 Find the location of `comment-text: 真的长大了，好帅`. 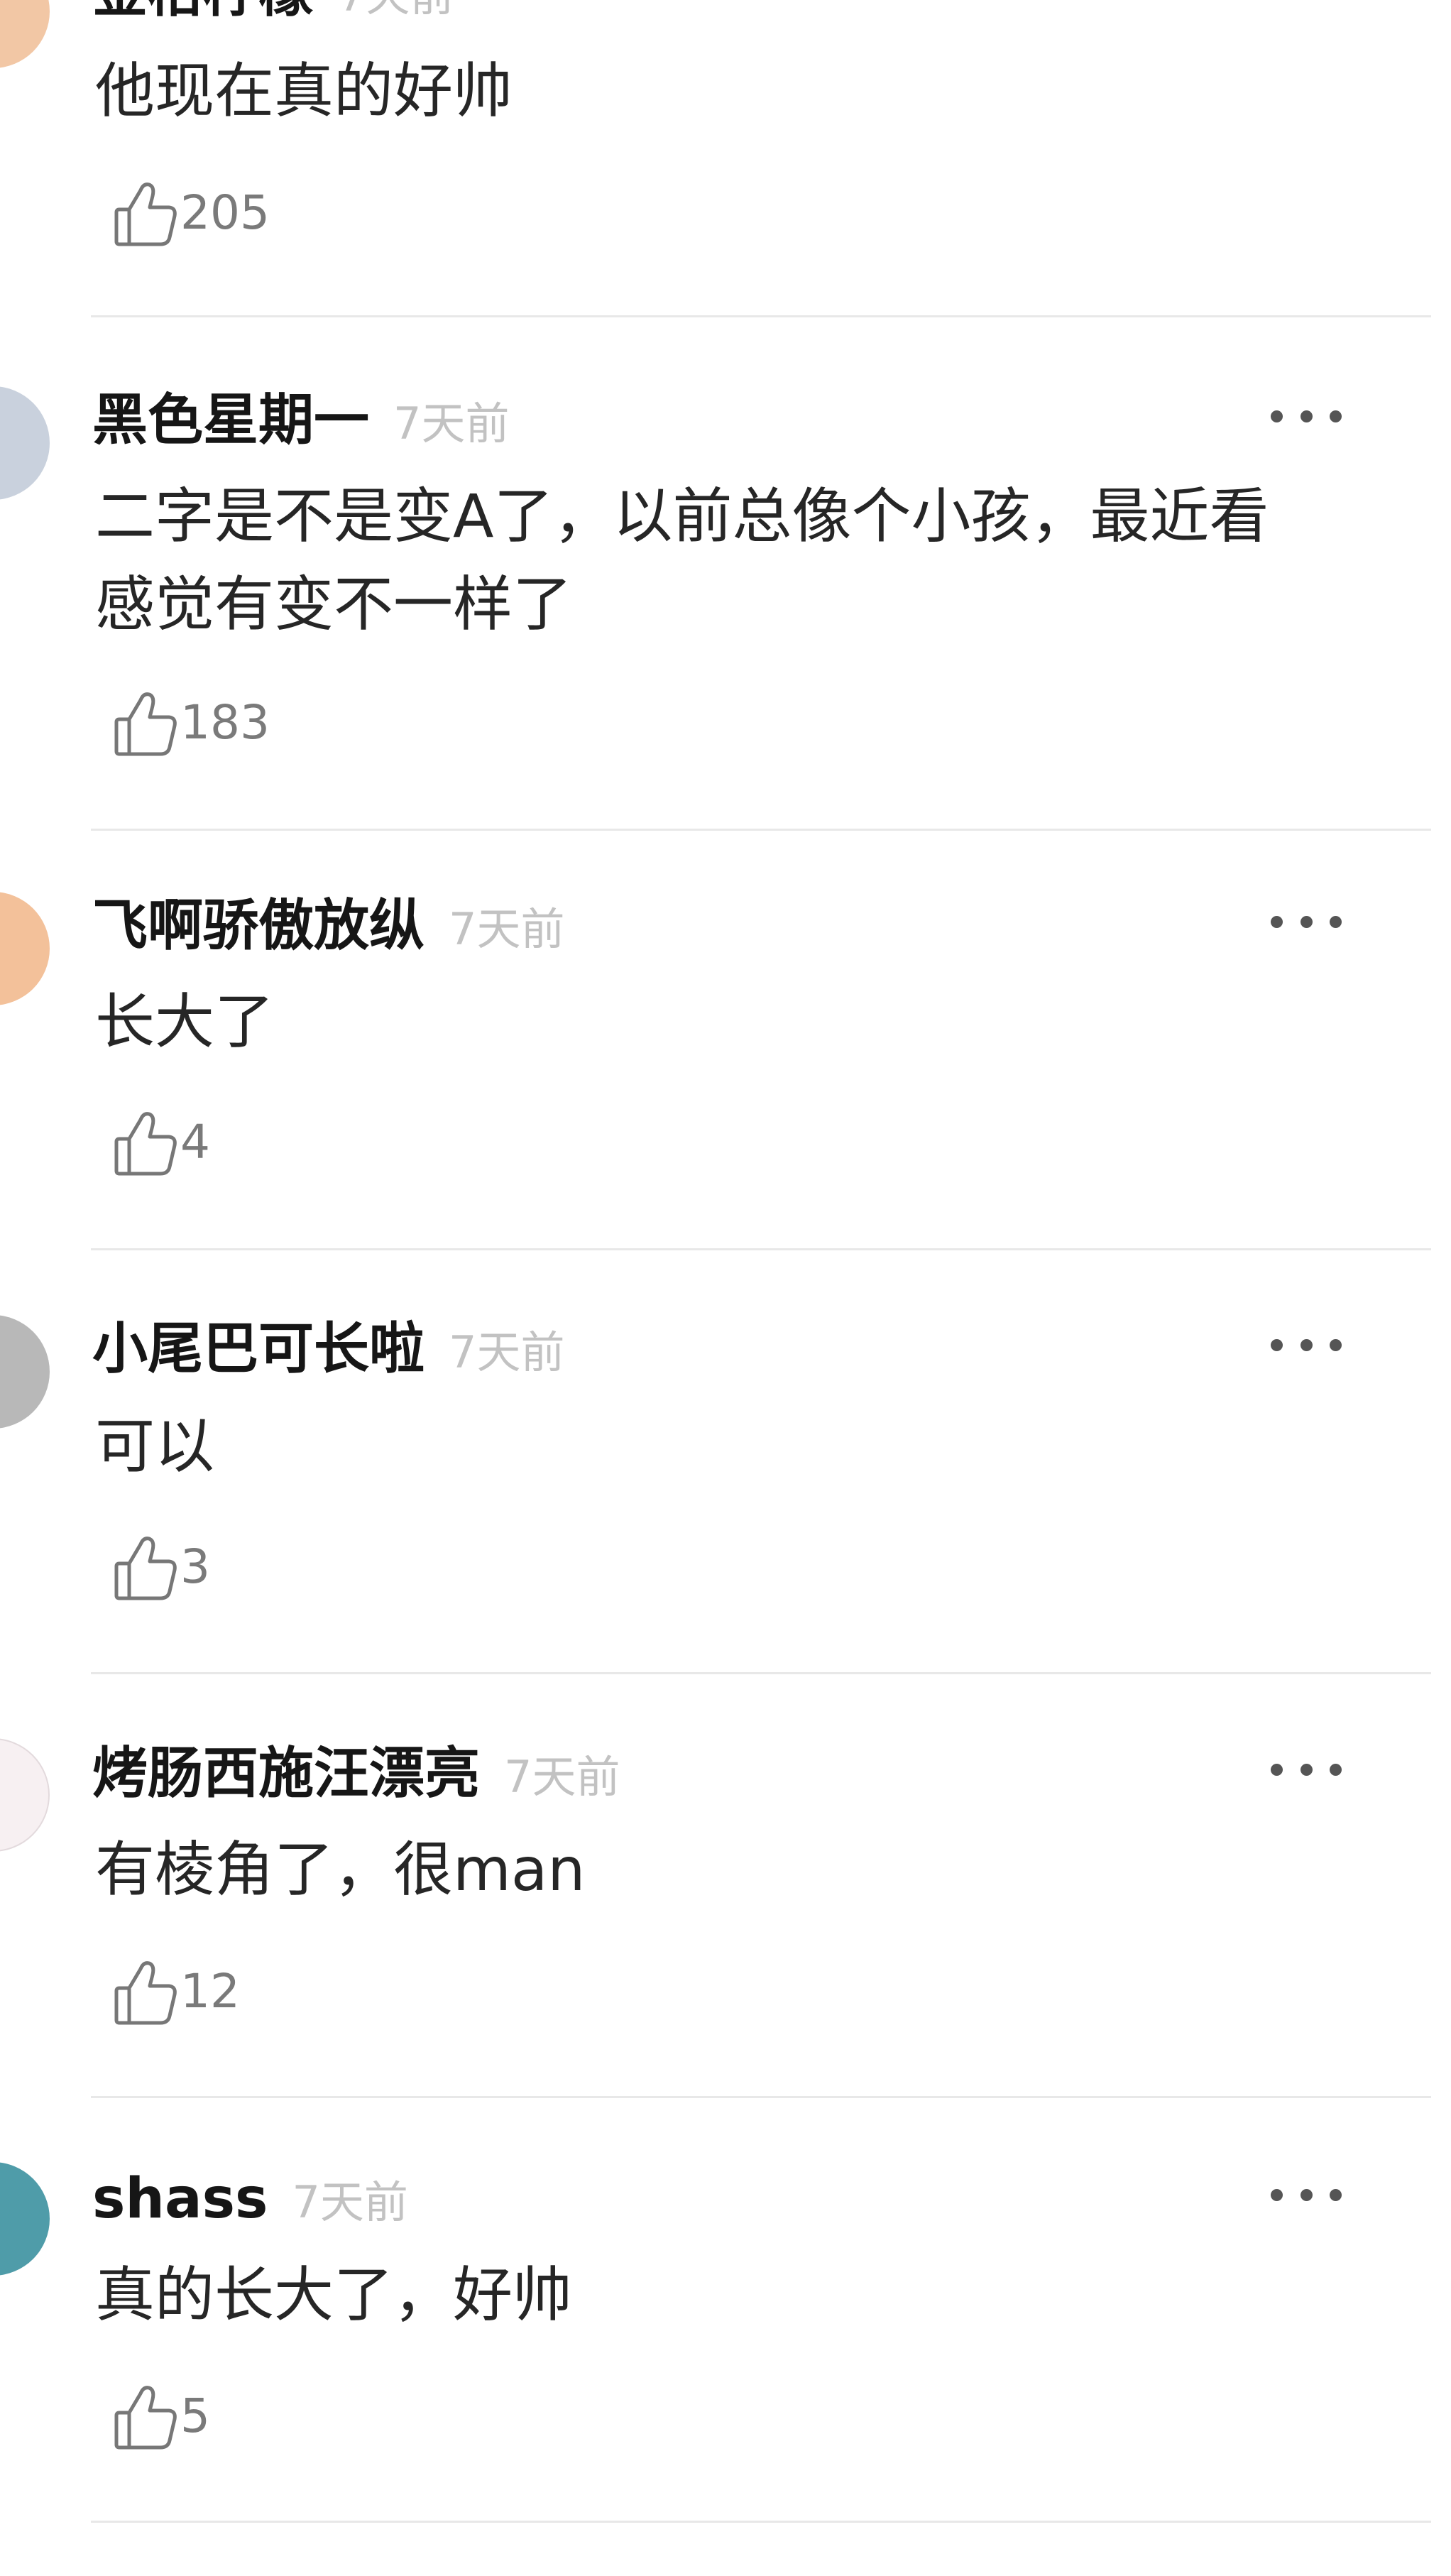

comment-text: 真的长大了，好帅 is located at coordinates (334, 2295).